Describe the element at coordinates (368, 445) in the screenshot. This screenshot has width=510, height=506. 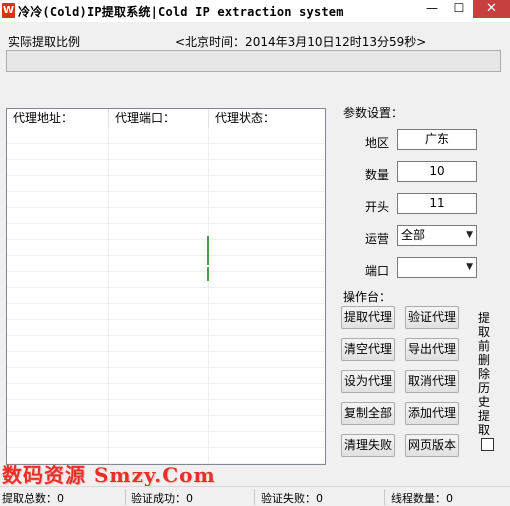
I see `clean-failed-button: 清理失败` at that location.